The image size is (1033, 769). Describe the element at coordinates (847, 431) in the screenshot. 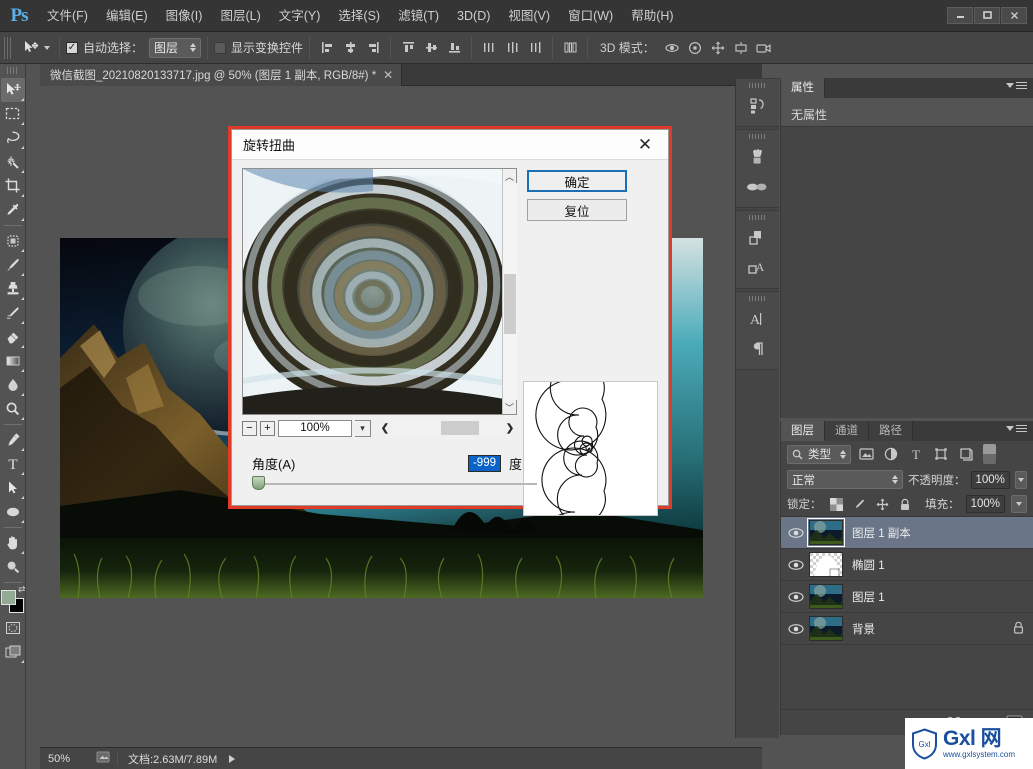

I see `tab-channels: 通道` at that location.